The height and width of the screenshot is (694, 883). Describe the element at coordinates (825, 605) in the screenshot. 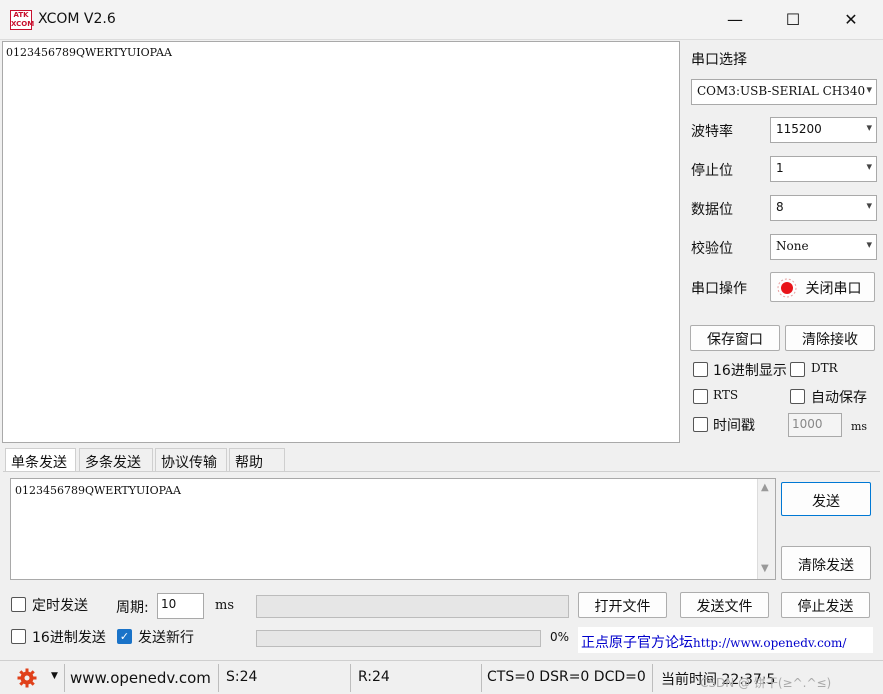

I see `stop-send-button: 停止发送` at that location.